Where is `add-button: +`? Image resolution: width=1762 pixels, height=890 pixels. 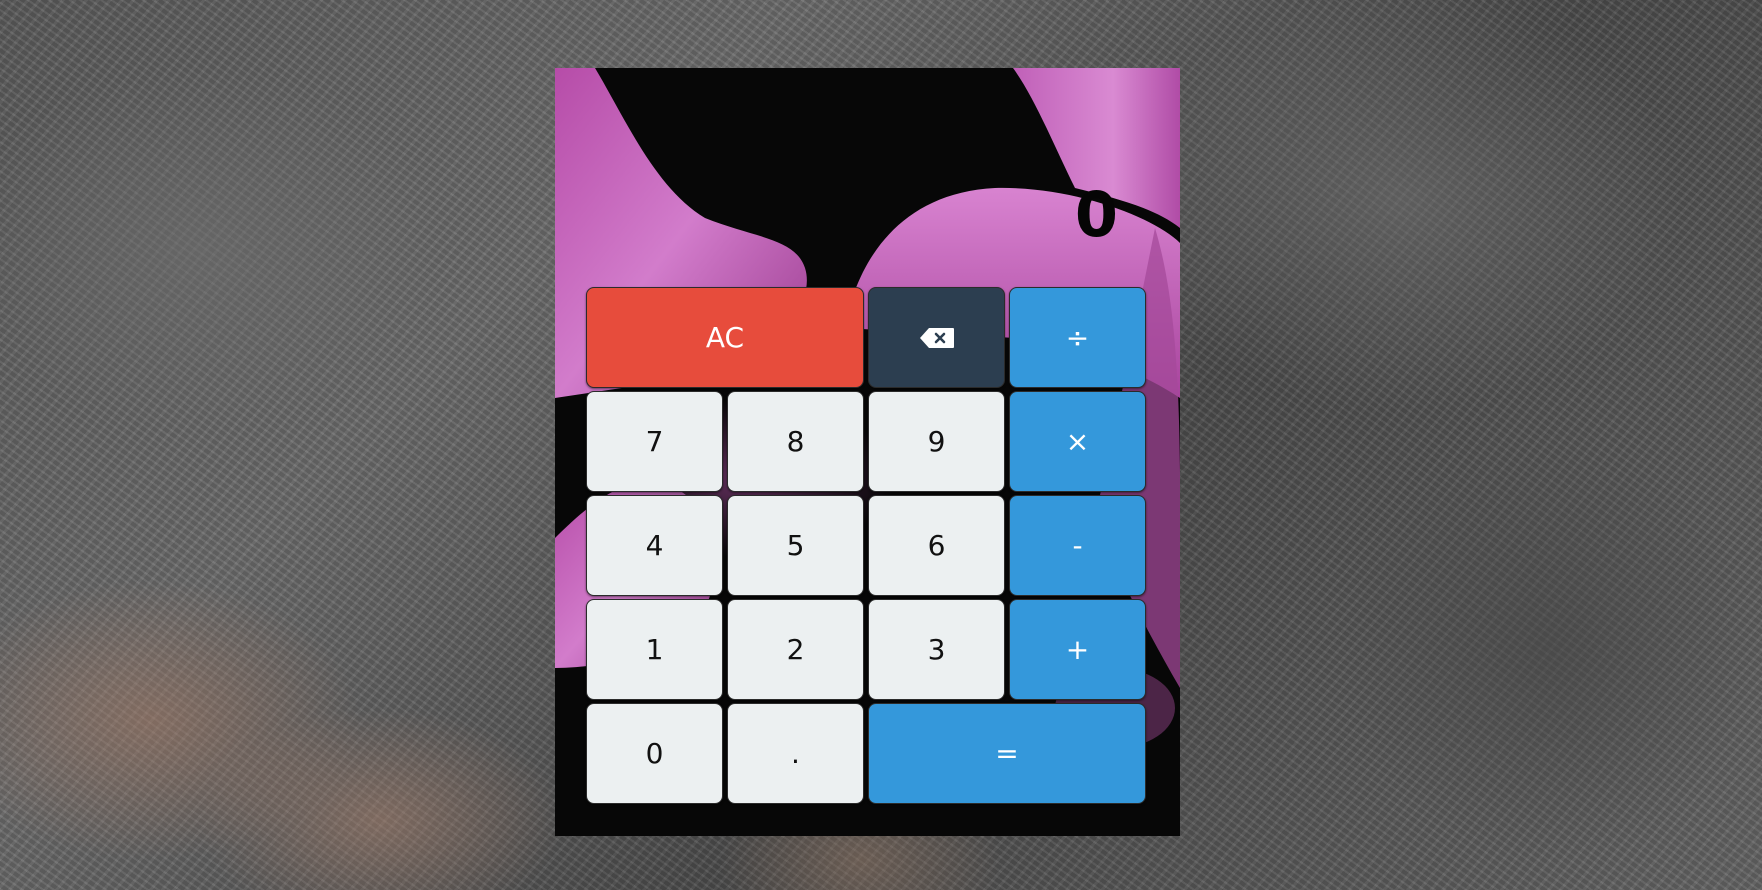 add-button: + is located at coordinates (1077, 649).